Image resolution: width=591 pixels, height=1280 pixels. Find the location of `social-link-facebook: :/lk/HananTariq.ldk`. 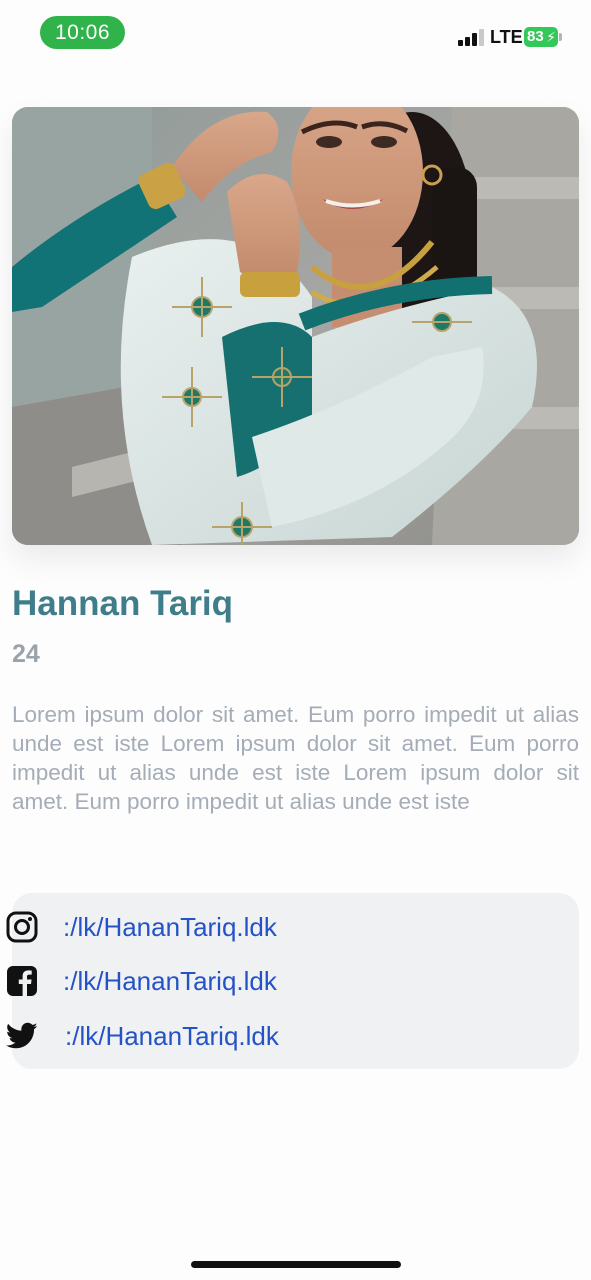

social-link-facebook: :/lk/HananTariq.ldk is located at coordinates (141, 981).